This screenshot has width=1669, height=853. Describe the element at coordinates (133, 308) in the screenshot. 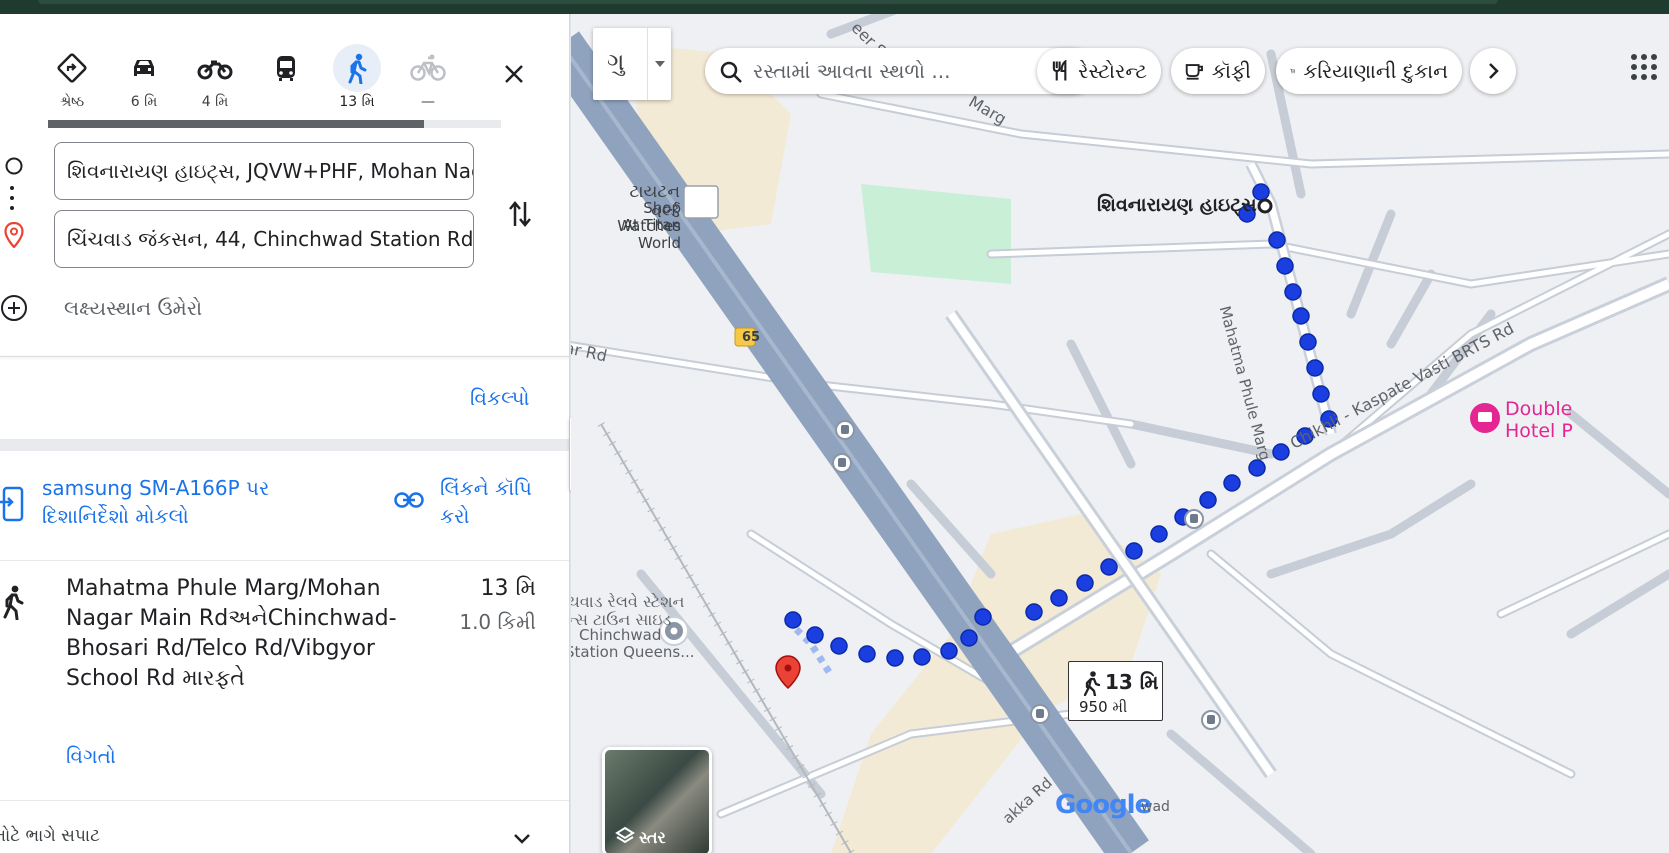

I see `add-destination-label: લક્ષ્યસ્થાન ઉમેરો` at that location.